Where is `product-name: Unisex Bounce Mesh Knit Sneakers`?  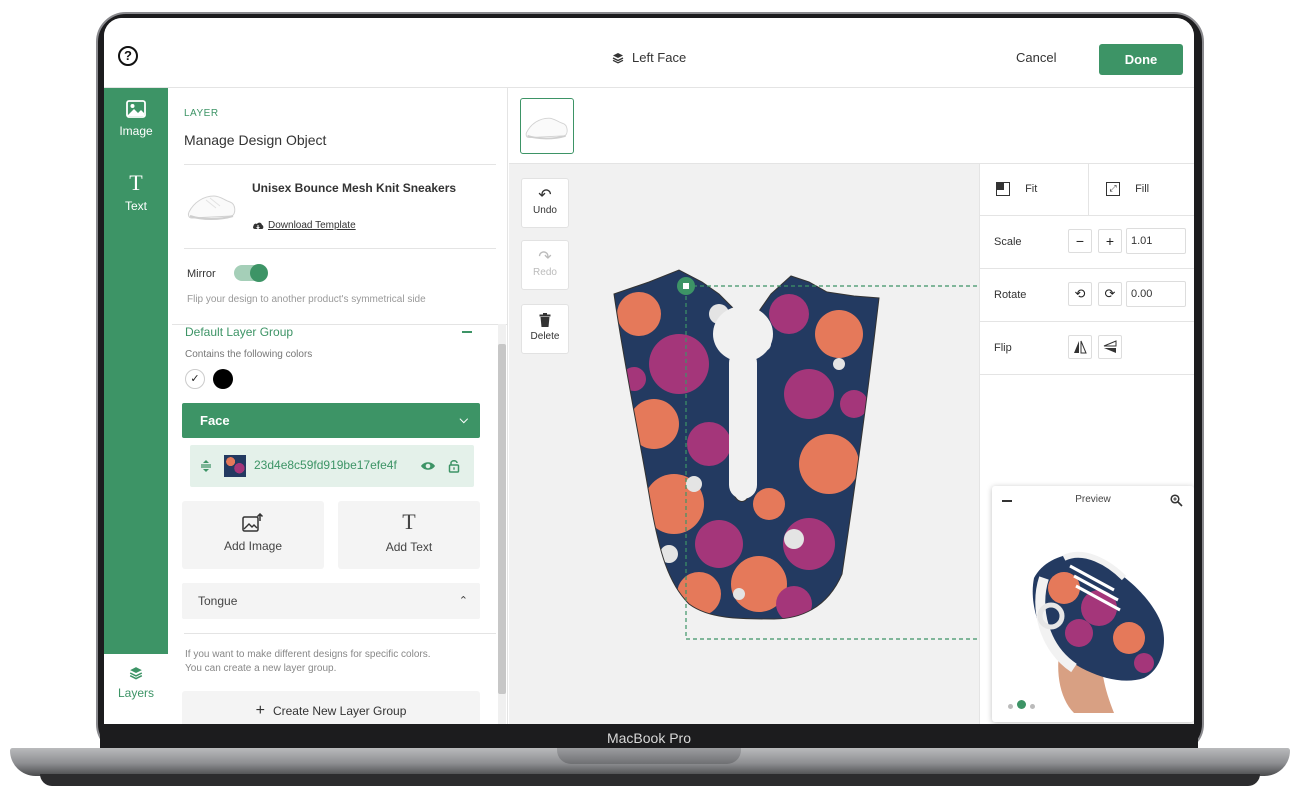
product-name: Unisex Bounce Mesh Knit Sneakers is located at coordinates (354, 188).